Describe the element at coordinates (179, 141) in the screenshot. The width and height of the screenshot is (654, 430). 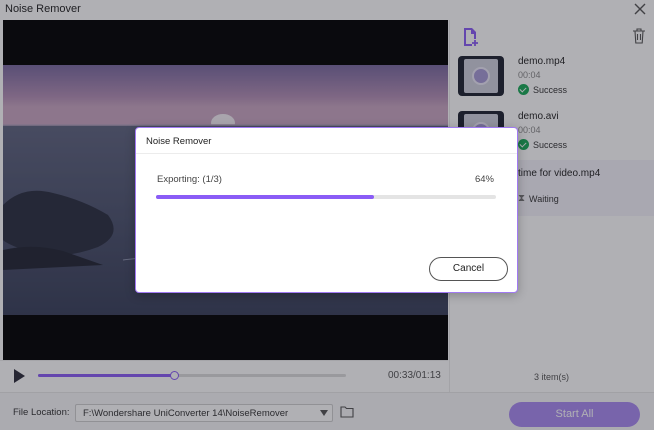
I see `dialog-title: Noise Remover` at that location.